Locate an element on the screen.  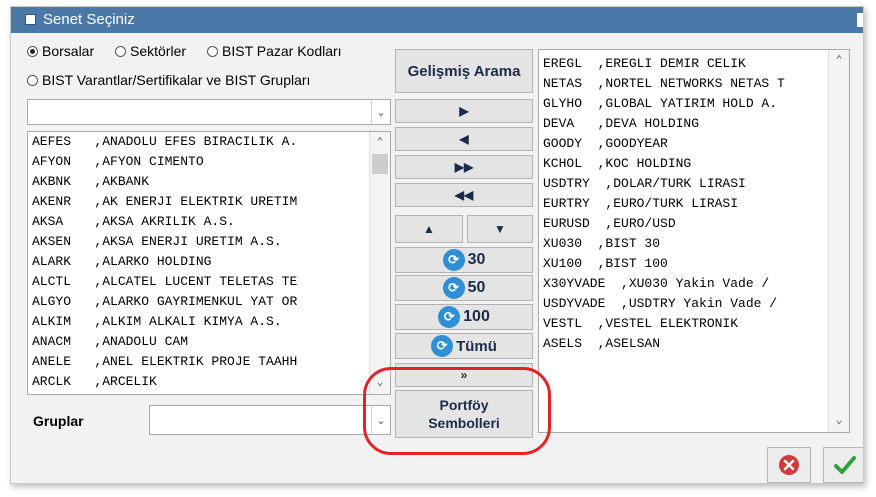
selected-symbol-item: GLYHO ,GLOBAL YATIRIM HOLD A. is located at coordinates (694, 104).